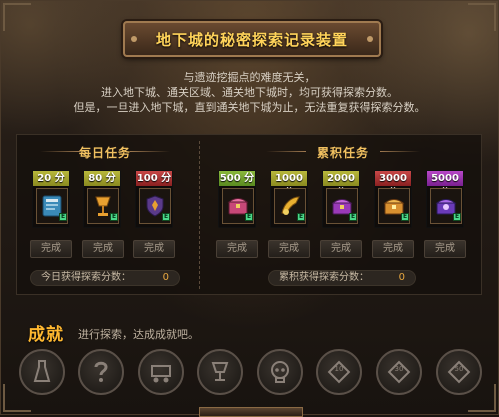  I want to click on description-line: 进入地下城、通关区域、通关地下城时，均可获得探索分数。, so click(249, 92).